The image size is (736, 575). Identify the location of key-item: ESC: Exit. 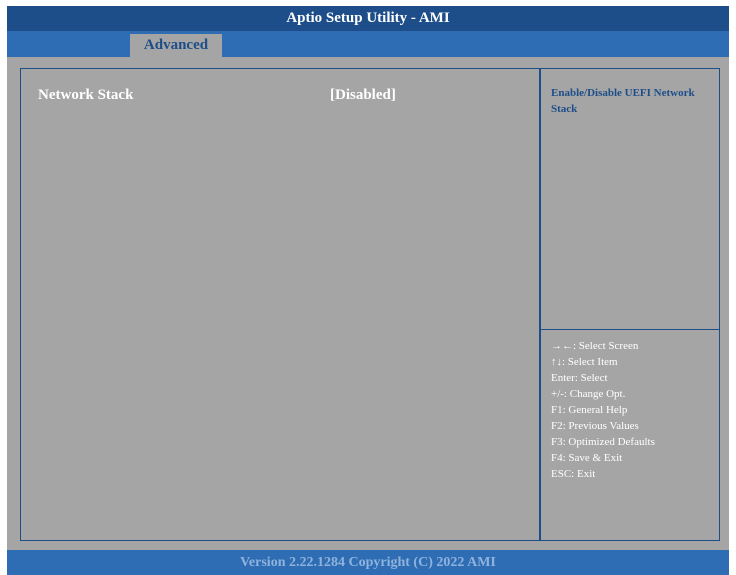
(573, 474).